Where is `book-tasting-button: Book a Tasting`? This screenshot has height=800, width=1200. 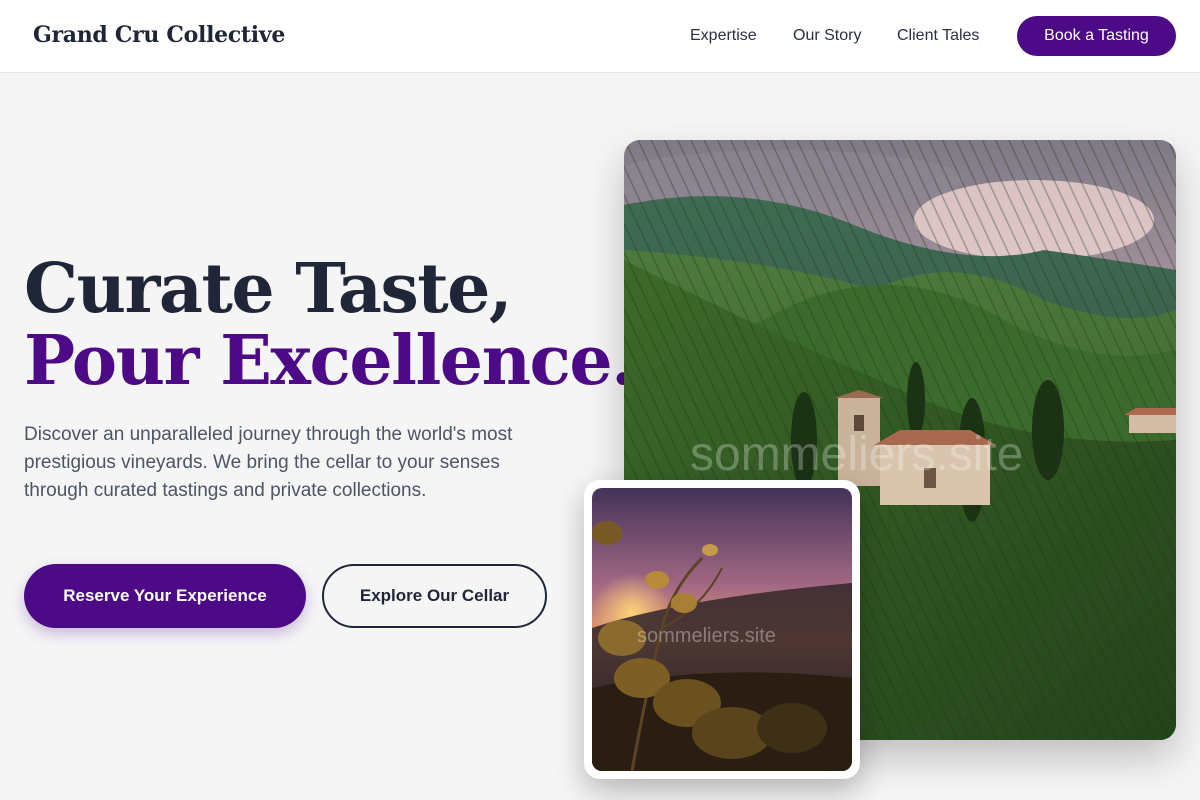
book-tasting-button: Book a Tasting is located at coordinates (1096, 36).